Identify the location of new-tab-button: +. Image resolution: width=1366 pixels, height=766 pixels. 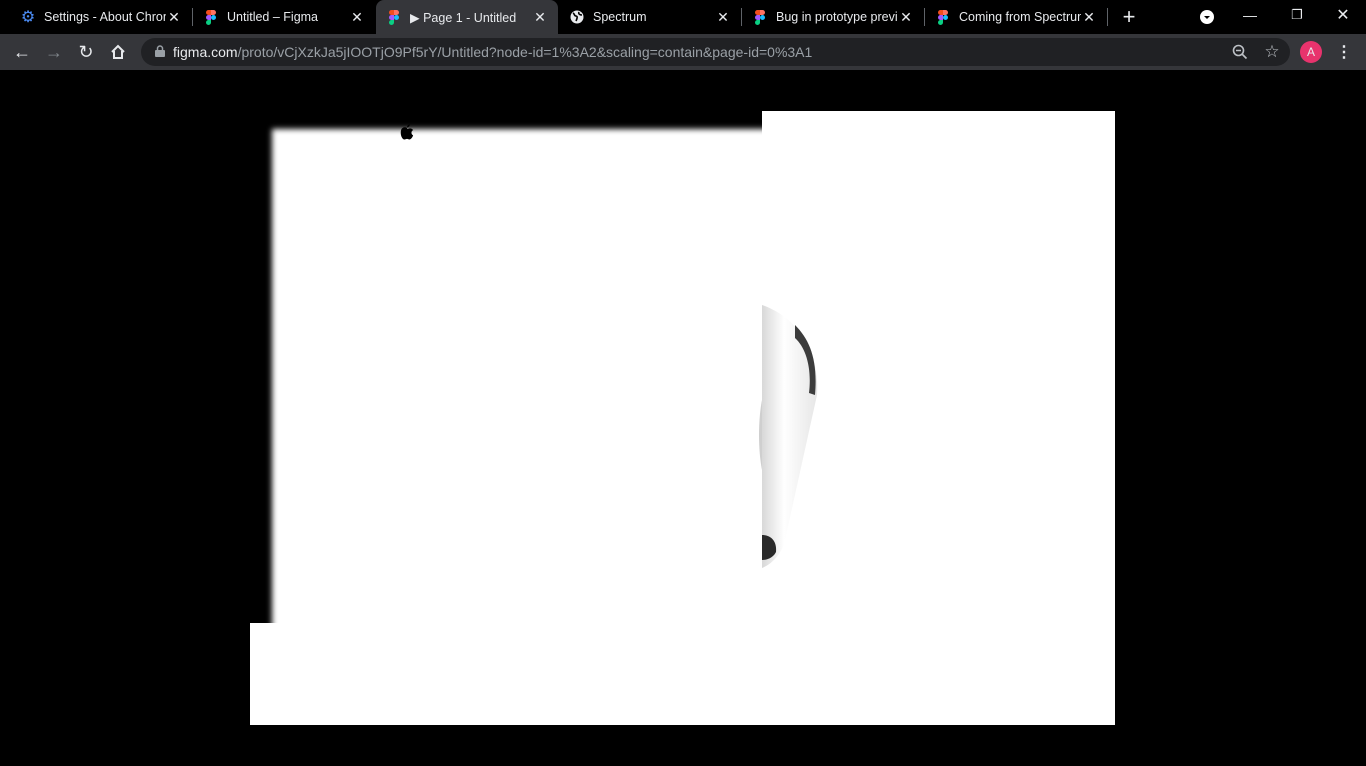
(1129, 16).